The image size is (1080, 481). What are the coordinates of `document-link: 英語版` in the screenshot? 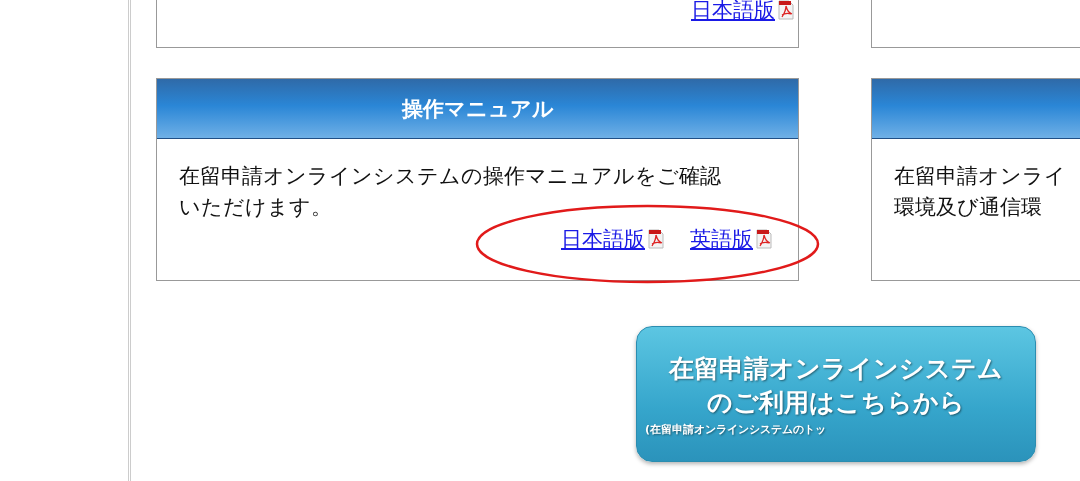 It's located at (721, 239).